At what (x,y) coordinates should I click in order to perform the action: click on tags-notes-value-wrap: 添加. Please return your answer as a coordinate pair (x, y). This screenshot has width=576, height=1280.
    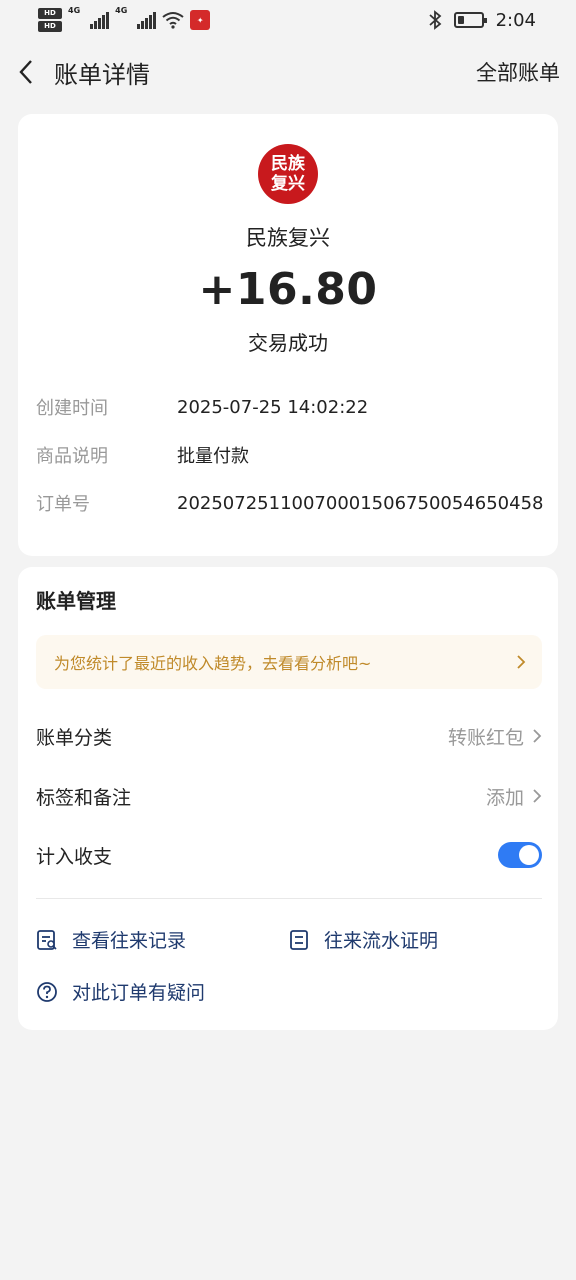
    Looking at the image, I should click on (514, 796).